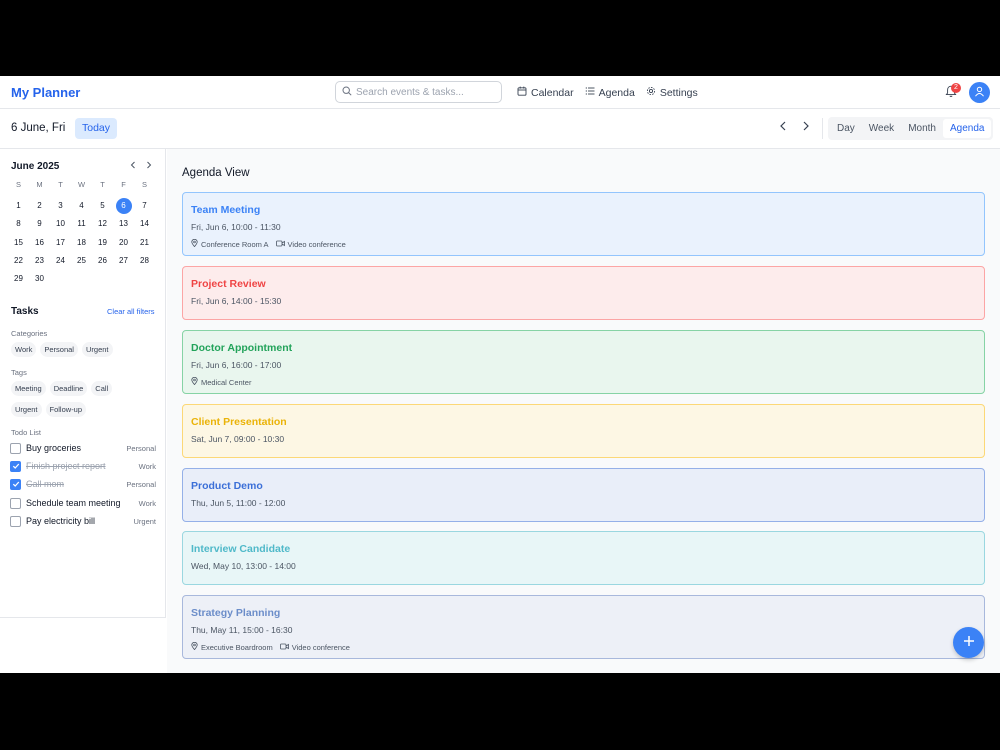  Describe the element at coordinates (144, 261) in the screenshot. I see `calendar-day: 28` at that location.